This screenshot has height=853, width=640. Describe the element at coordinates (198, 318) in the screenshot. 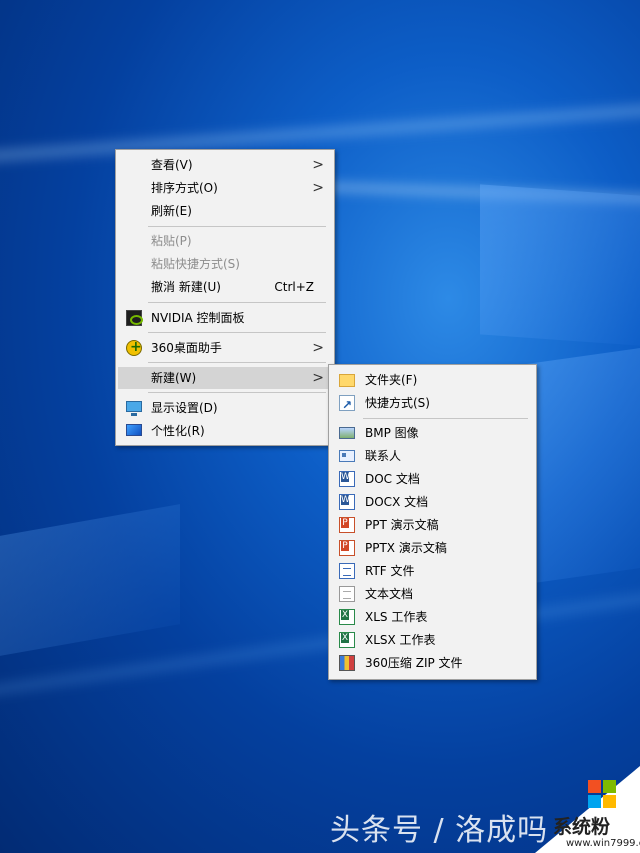

I see `menu-item-label: NVIDIA 控制面板` at that location.